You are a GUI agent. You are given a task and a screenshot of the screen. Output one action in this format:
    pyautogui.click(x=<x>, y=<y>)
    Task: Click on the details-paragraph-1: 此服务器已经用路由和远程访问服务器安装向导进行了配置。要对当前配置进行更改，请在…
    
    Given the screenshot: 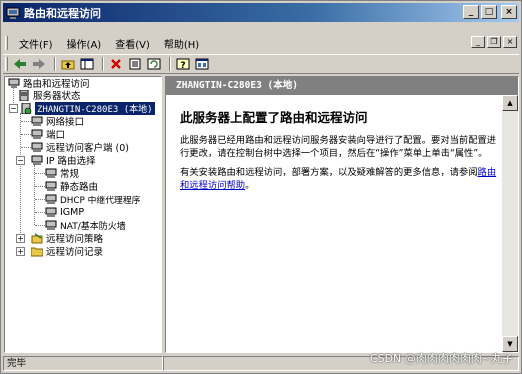 What is the action you would take?
    pyautogui.click(x=338, y=147)
    